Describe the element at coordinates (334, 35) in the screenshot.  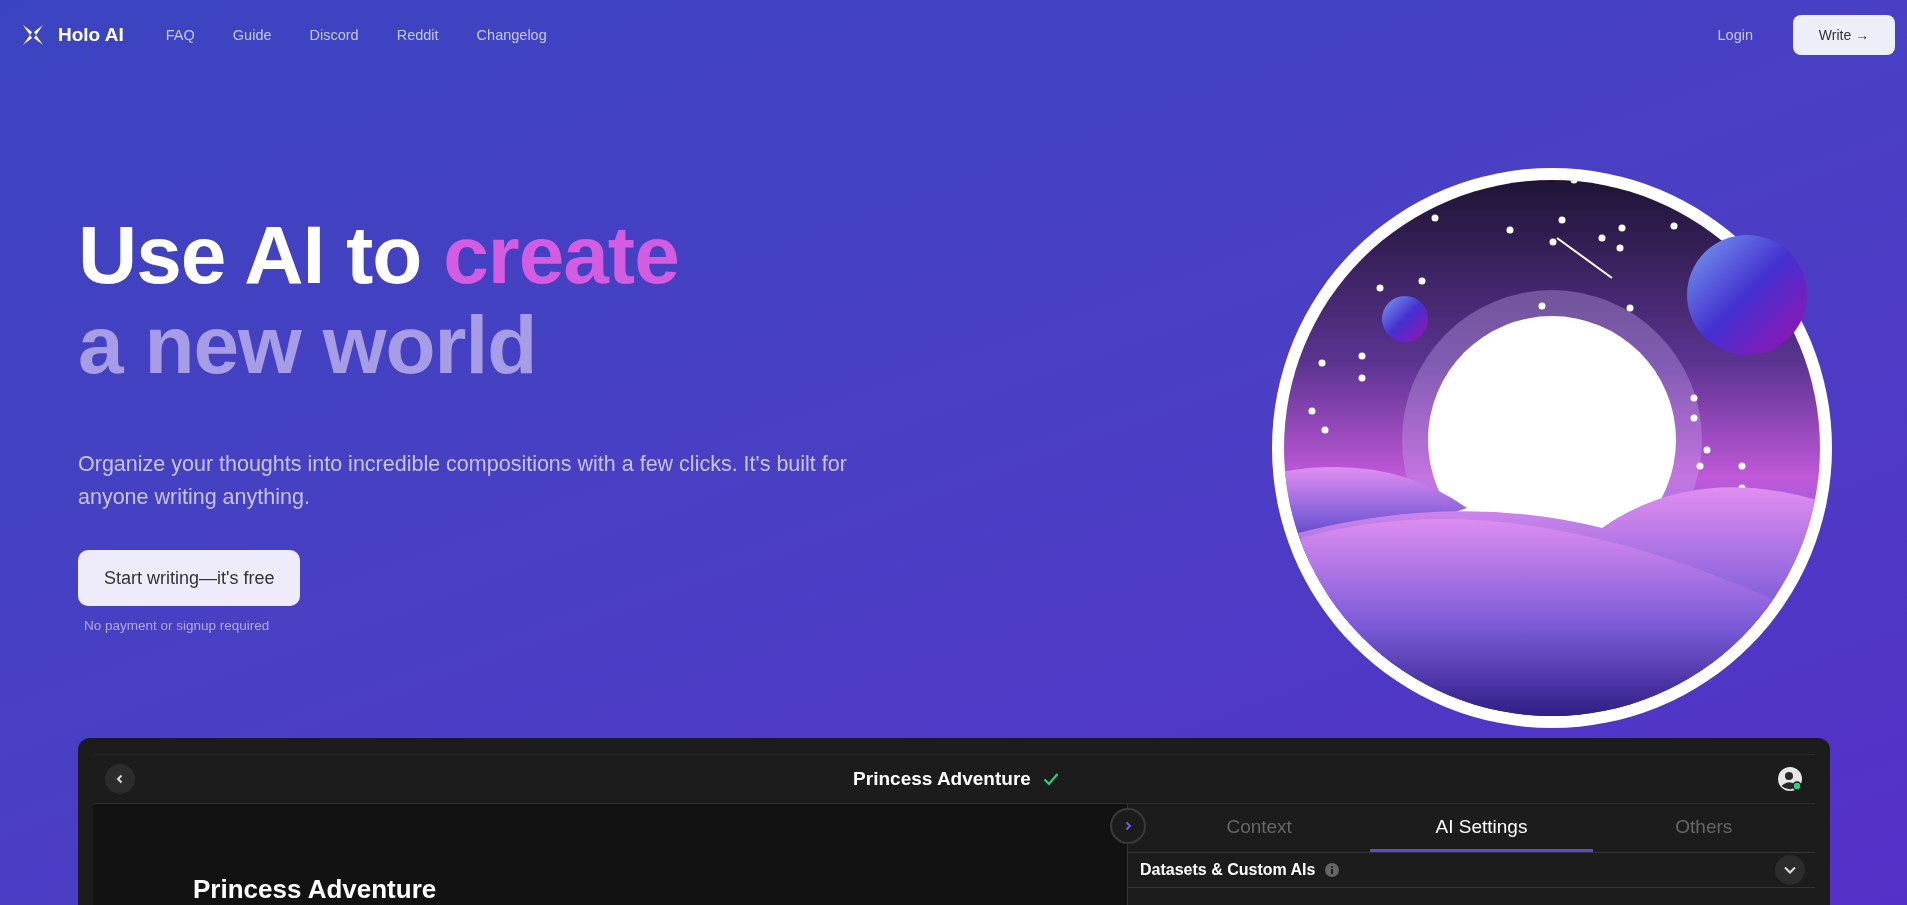
I see `nav-link: Discord` at that location.